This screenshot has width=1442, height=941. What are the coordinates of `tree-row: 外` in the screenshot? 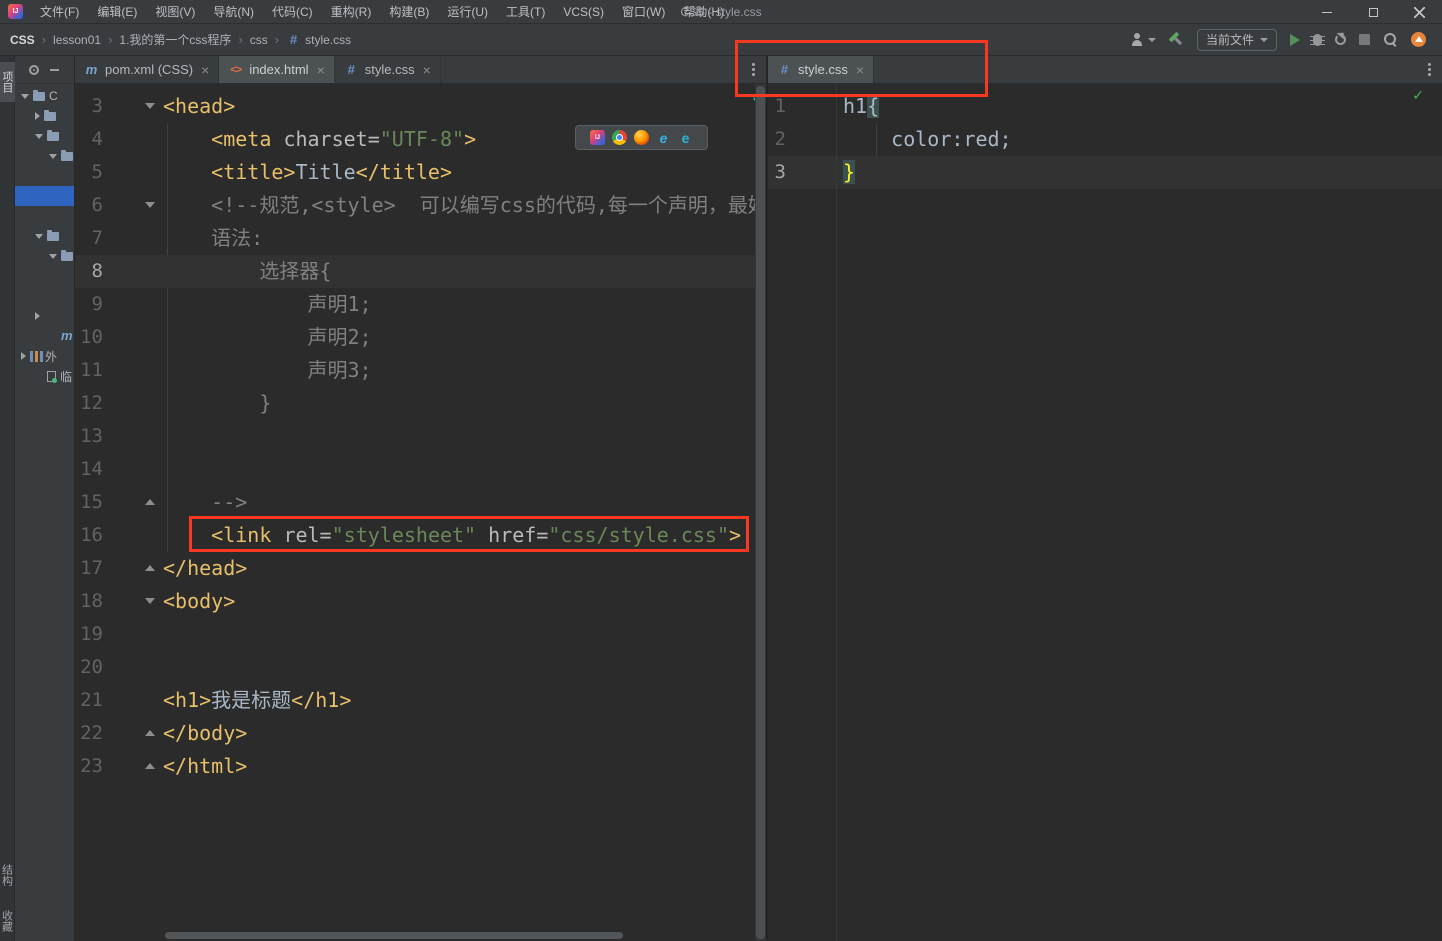 It's located at (44, 356).